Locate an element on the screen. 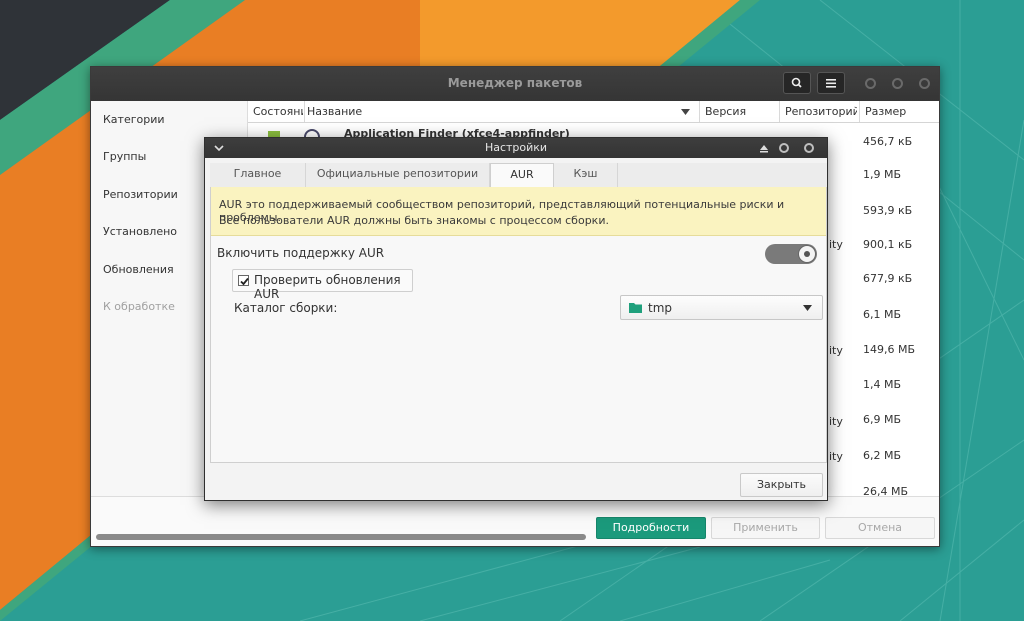 This screenshot has height=621, width=1024. column-header-version: Версия is located at coordinates (725, 111).